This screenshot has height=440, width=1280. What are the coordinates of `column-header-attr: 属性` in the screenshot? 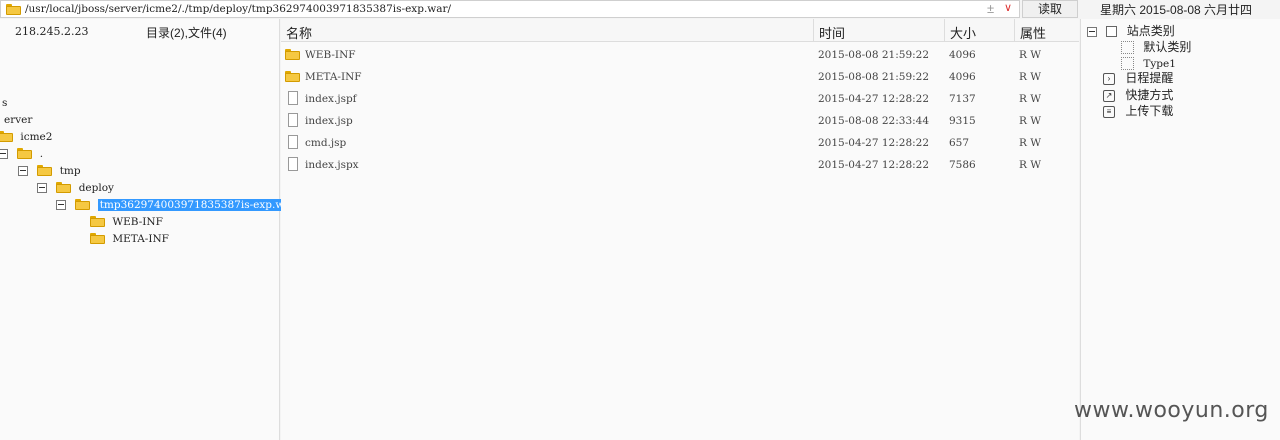 It's located at (1033, 32).